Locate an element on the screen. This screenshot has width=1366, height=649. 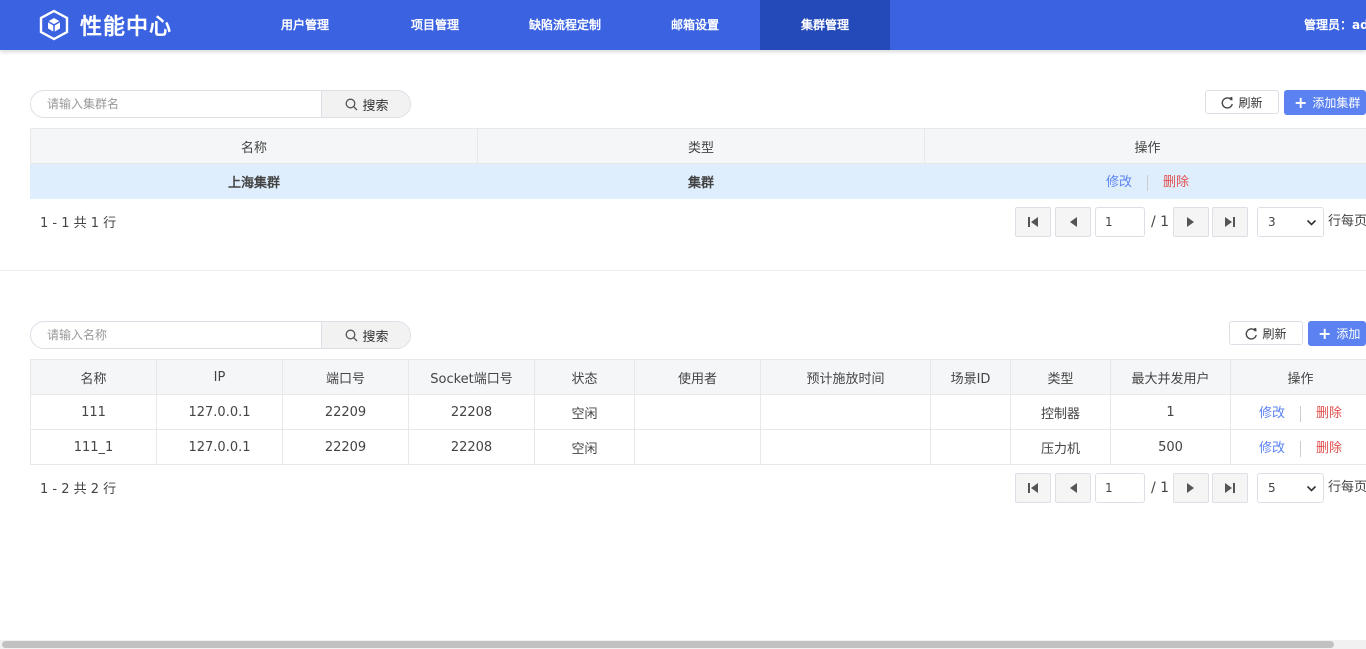
cluster-search-input is located at coordinates (176, 104).